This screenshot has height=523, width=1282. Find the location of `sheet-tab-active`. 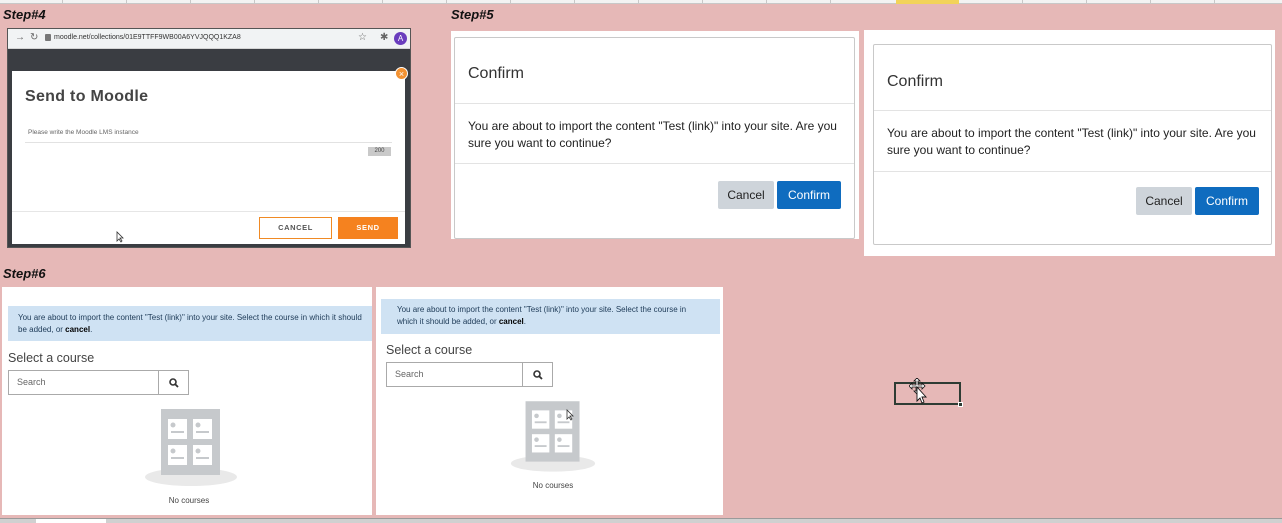

sheet-tab-active is located at coordinates (71, 521).